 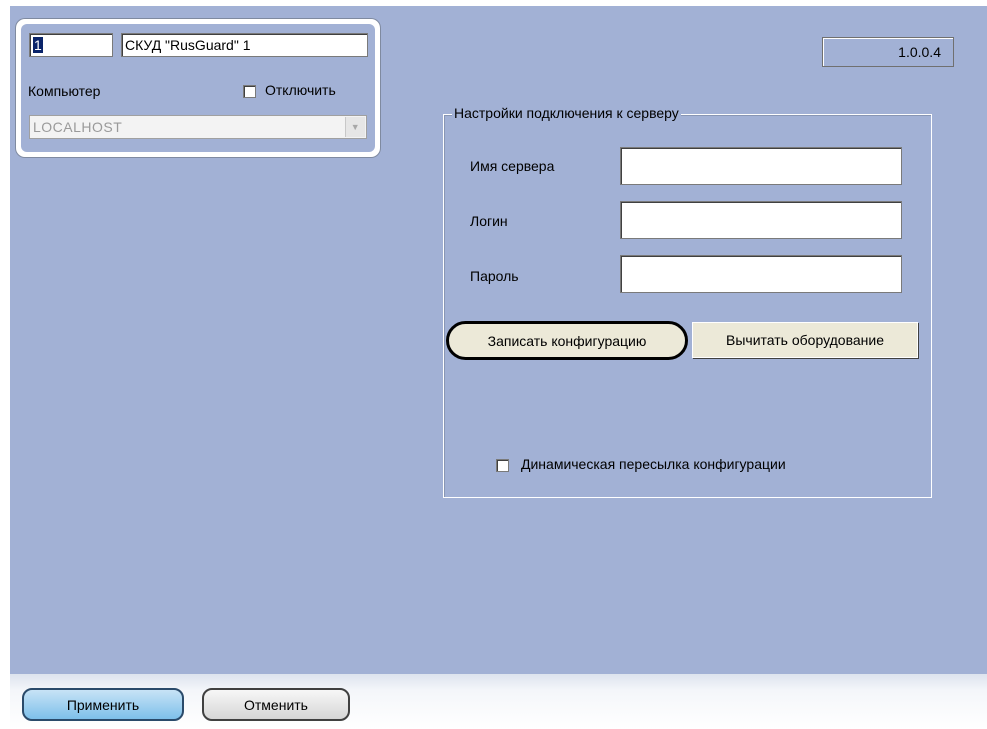 What do you see at coordinates (198, 127) in the screenshot?
I see `computer-select: LOCALHOST ▼` at bounding box center [198, 127].